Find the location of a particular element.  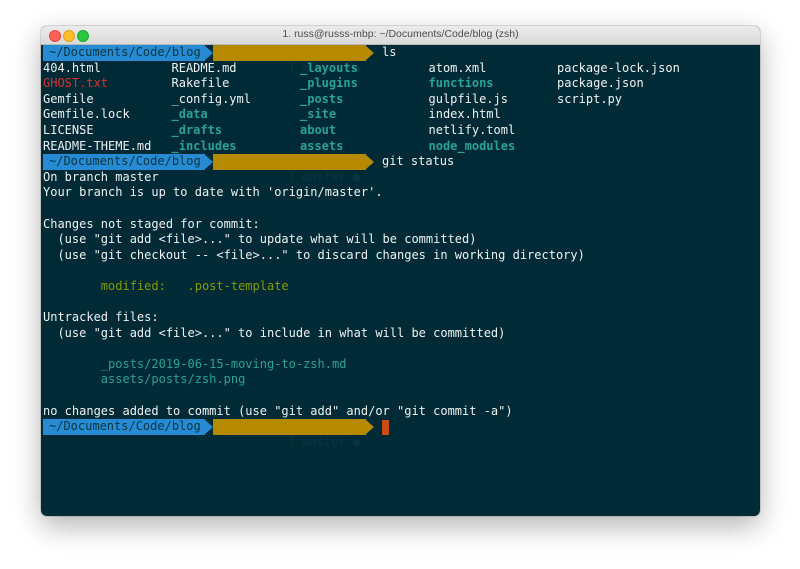

ls-entry: about is located at coordinates (318, 129).